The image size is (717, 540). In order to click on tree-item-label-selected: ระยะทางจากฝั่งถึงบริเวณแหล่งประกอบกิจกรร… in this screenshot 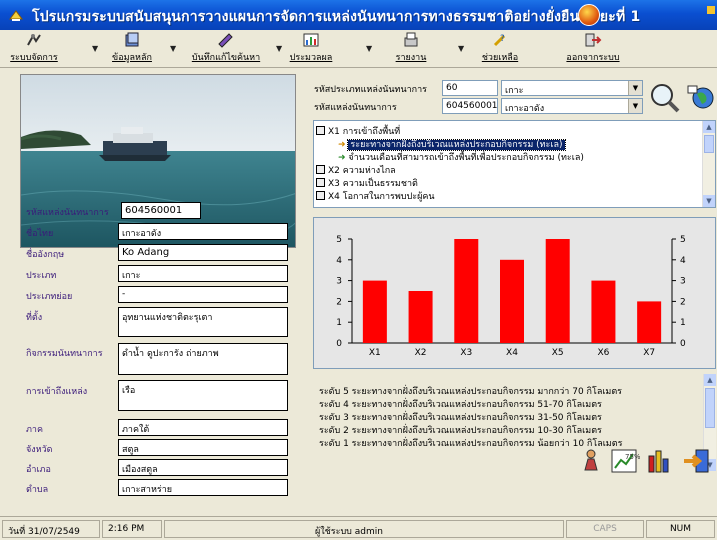, I will do `click(456, 145)`.